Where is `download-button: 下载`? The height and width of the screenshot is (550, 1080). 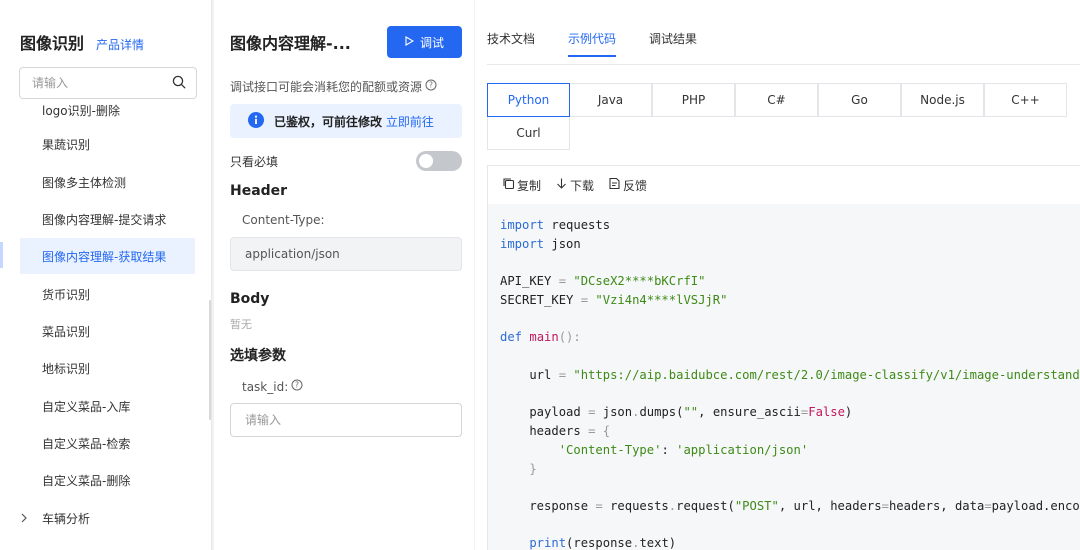
download-button: 下载 is located at coordinates (574, 185).